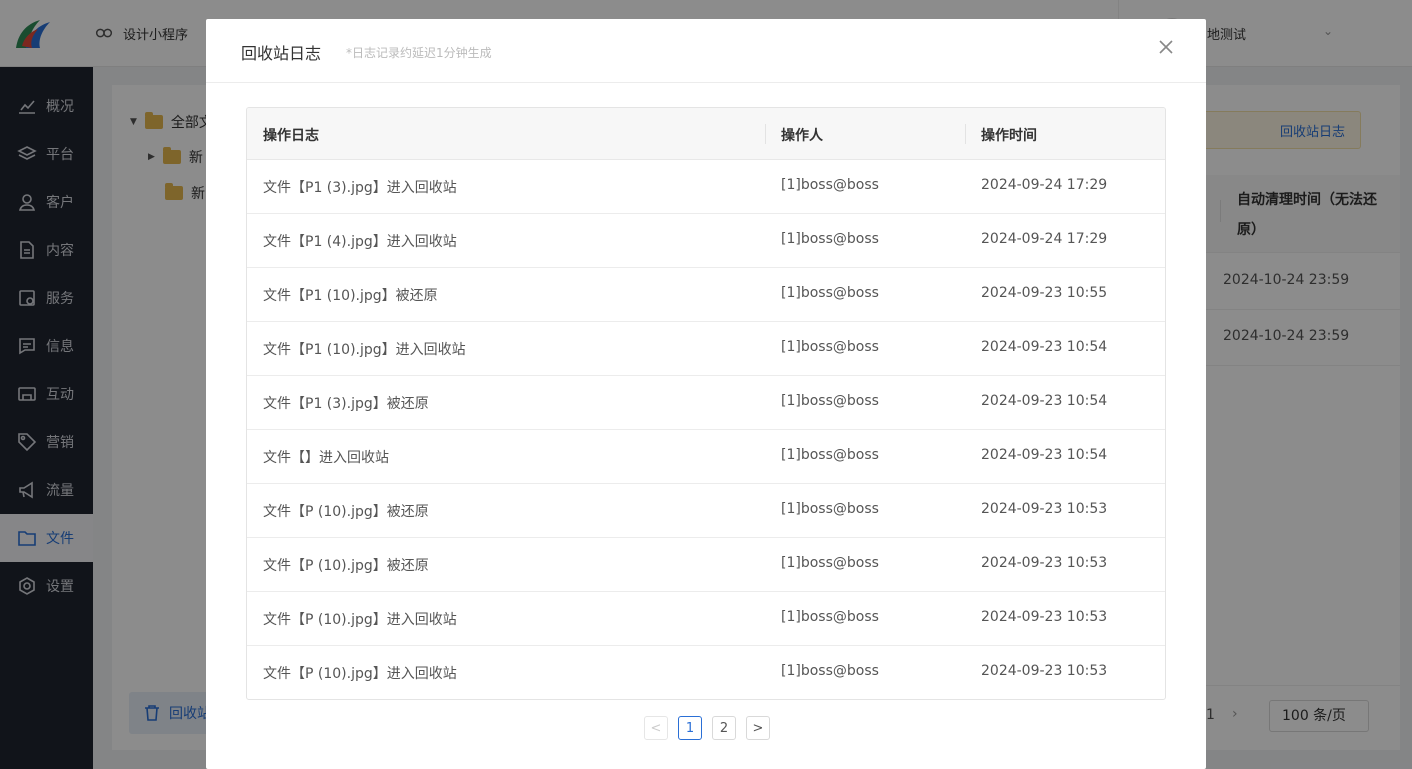  I want to click on next-page-button: >, so click(758, 728).